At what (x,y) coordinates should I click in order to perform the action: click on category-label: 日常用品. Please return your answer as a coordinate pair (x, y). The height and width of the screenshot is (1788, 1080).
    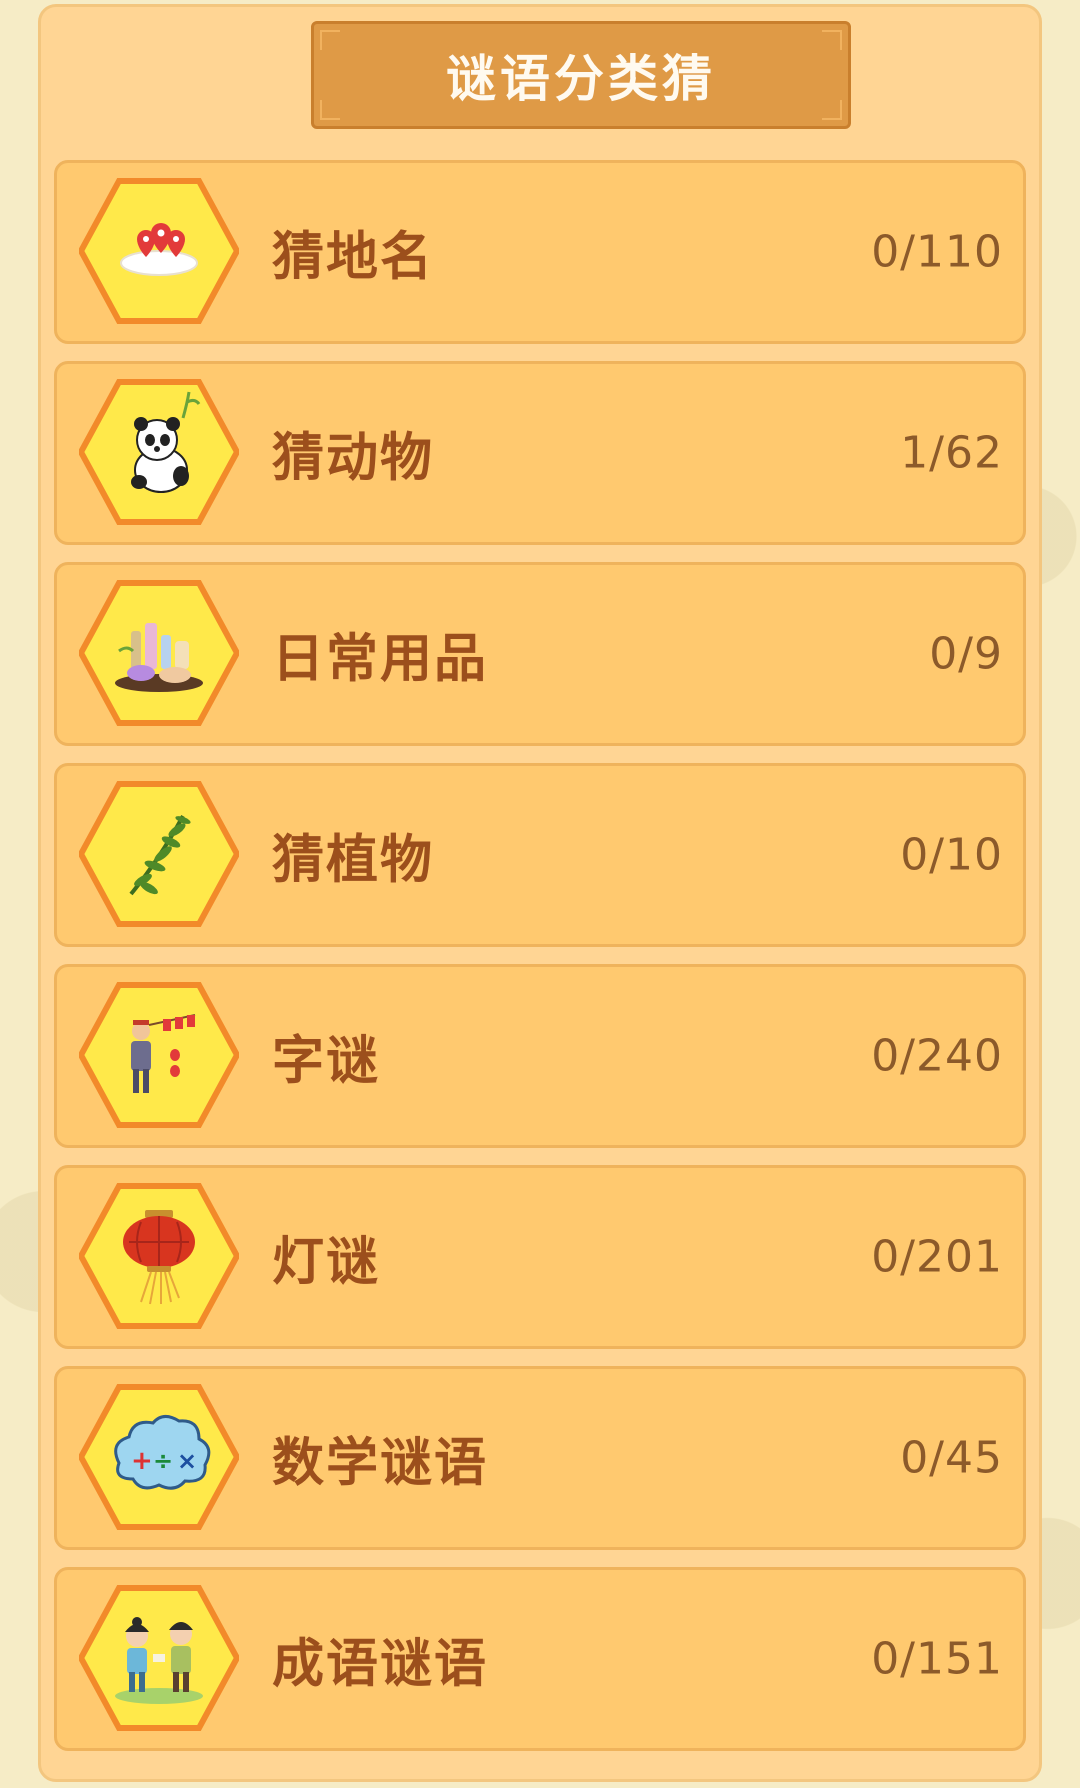
    Looking at the image, I should click on (380, 659).